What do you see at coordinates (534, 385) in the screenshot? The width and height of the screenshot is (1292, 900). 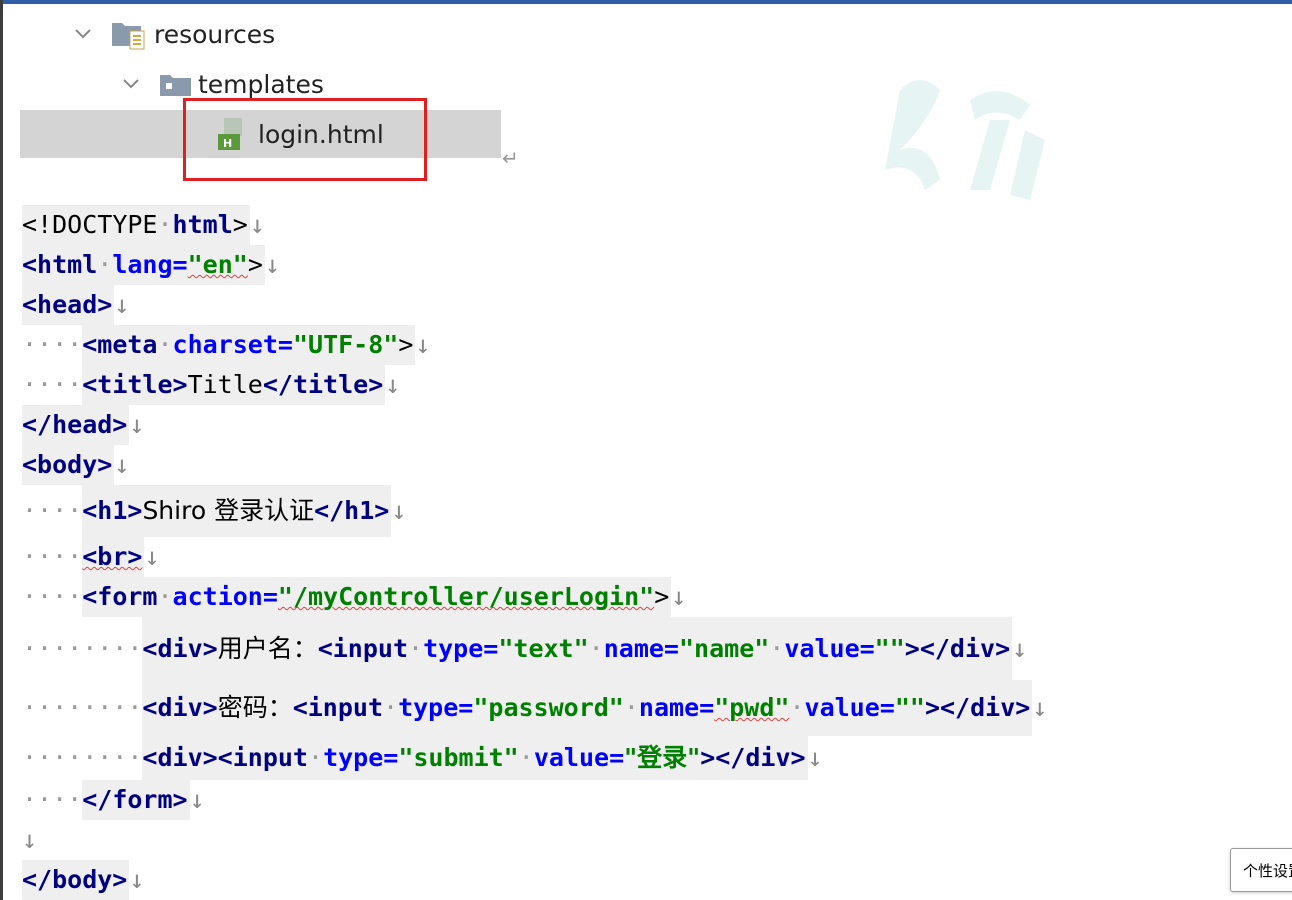 I see `code-line: ····<title>Title</title>↓` at bounding box center [534, 385].